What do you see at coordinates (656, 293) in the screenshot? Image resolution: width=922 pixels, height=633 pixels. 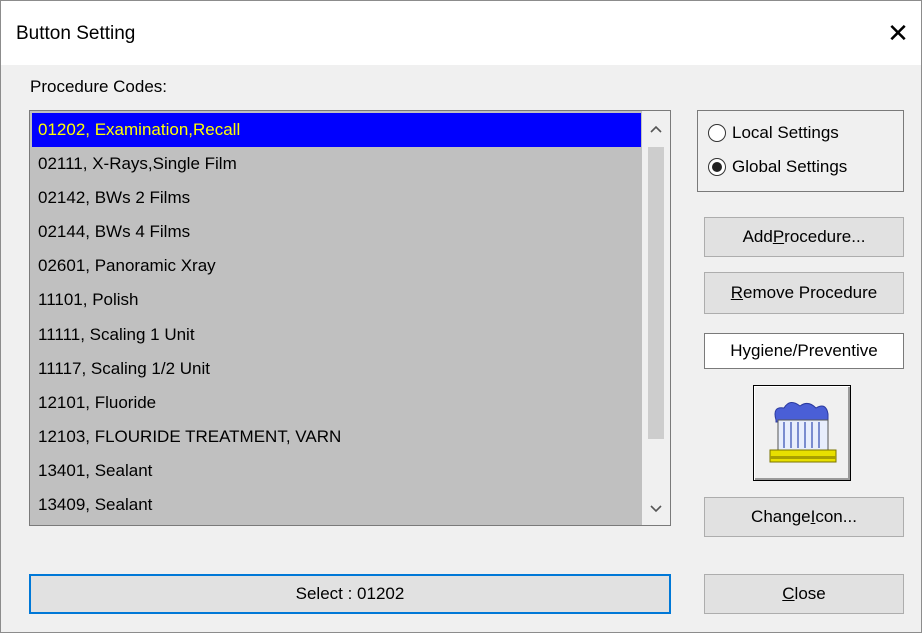 I see `scroll-thumb` at bounding box center [656, 293].